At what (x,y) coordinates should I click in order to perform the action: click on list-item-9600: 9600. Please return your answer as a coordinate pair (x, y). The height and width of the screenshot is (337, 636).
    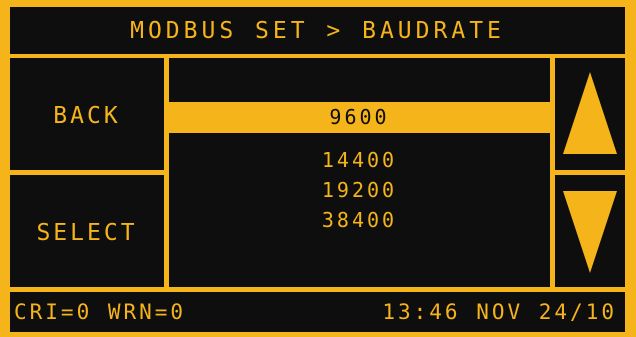
    Looking at the image, I should click on (359, 117).